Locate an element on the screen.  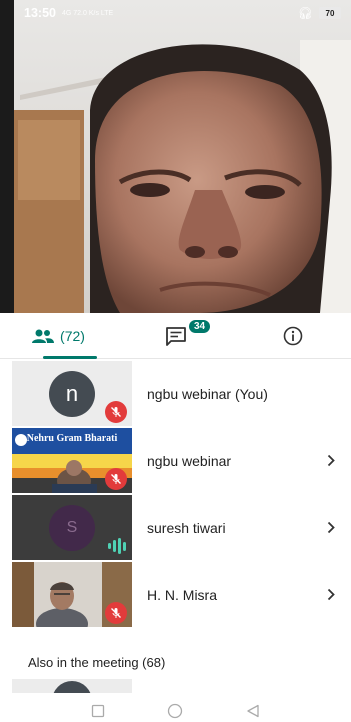
chat-unread-badge: 34 is located at coordinates (200, 326).